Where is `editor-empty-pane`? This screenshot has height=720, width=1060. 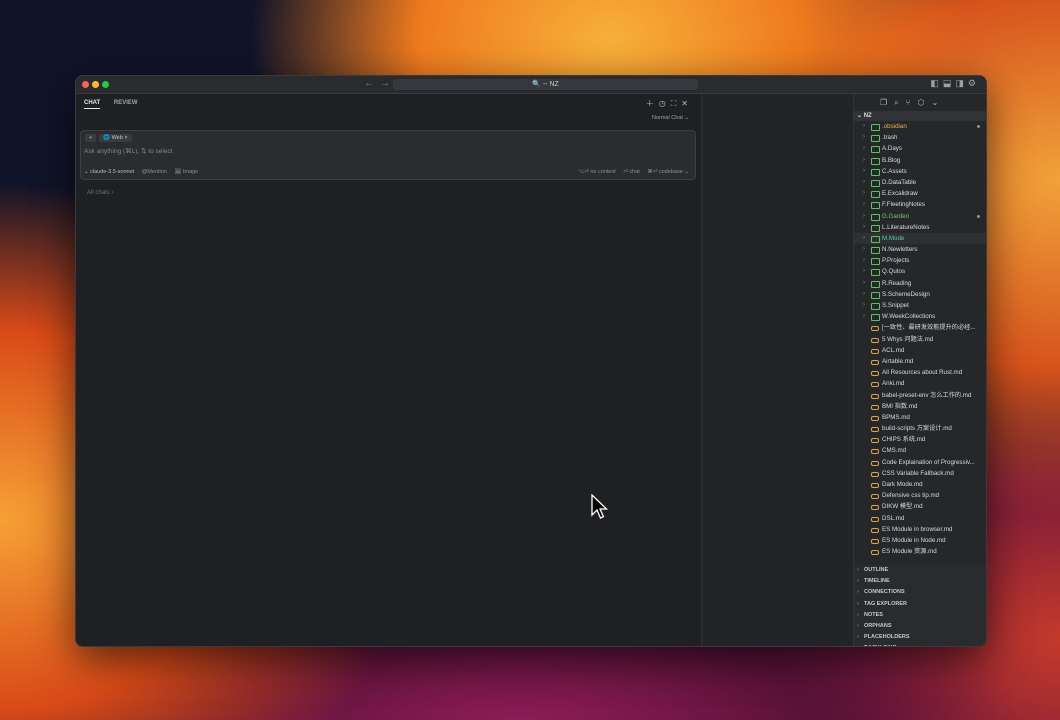
editor-empty-pane is located at coordinates (777, 370).